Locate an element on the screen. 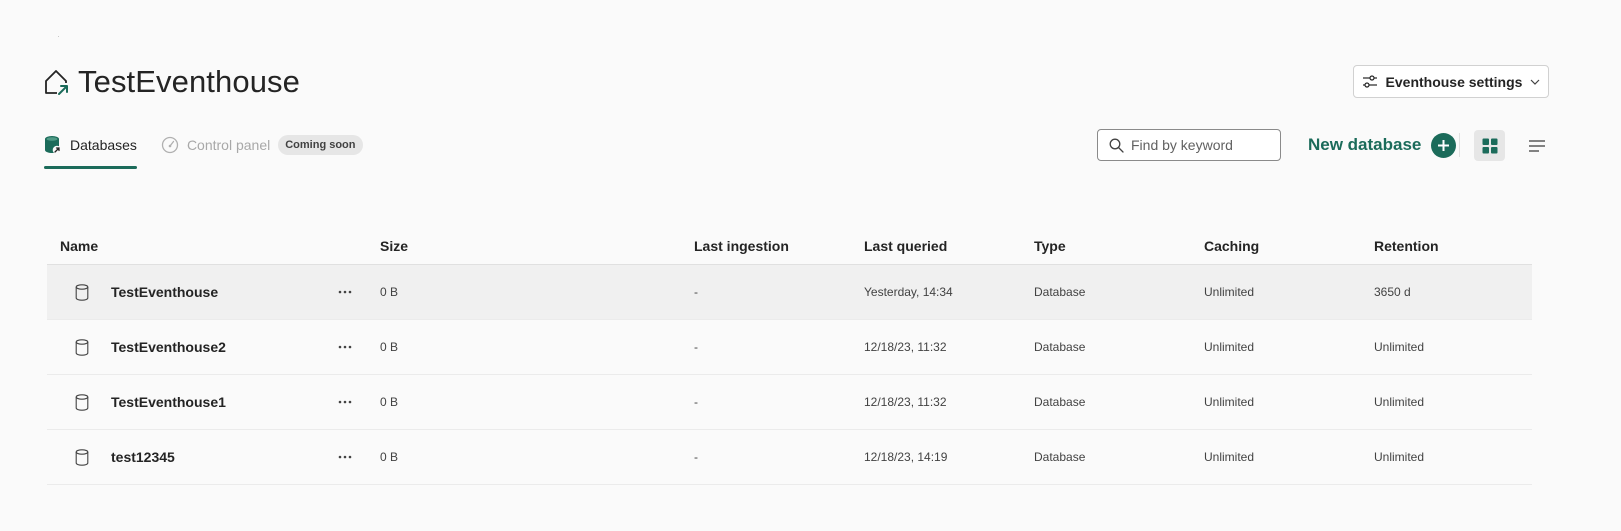  grid-view-button is located at coordinates (1489, 145).